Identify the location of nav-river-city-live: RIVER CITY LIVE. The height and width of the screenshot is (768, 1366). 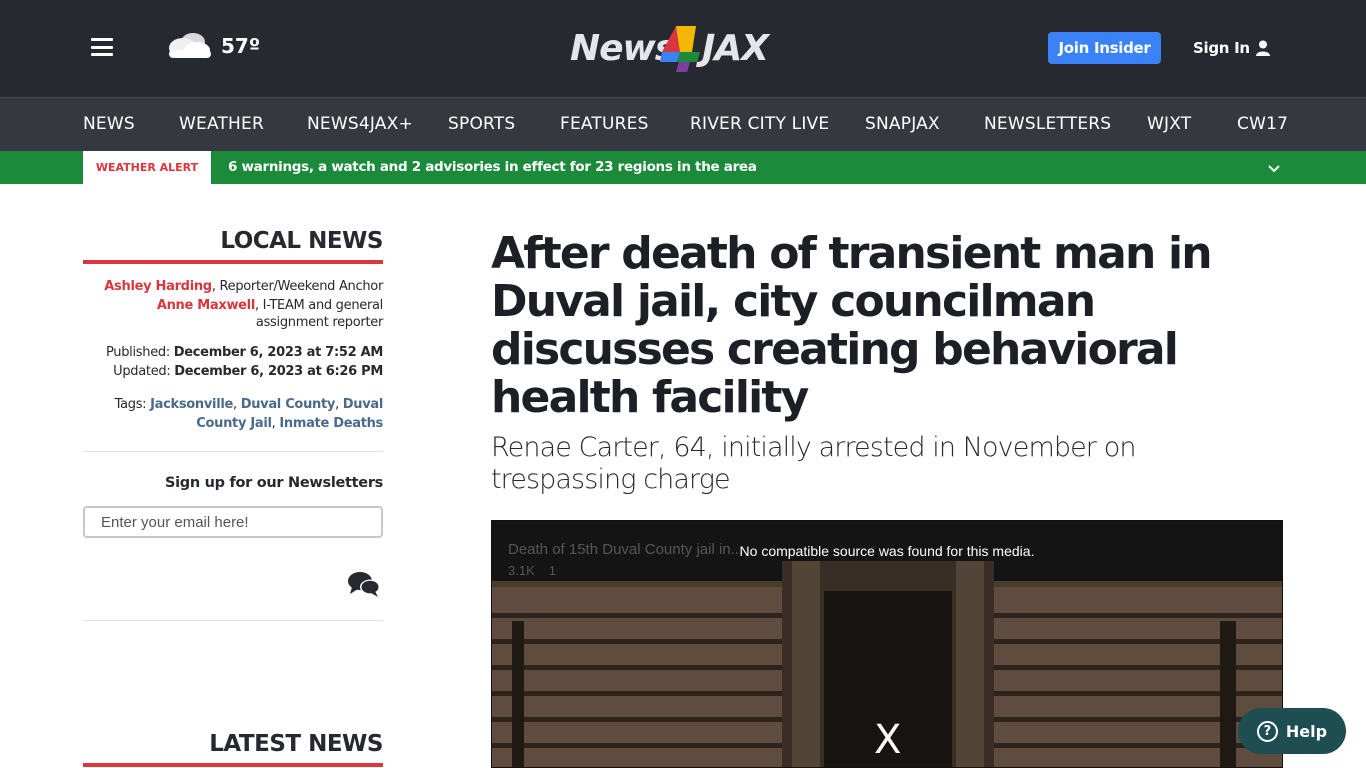
(759, 124).